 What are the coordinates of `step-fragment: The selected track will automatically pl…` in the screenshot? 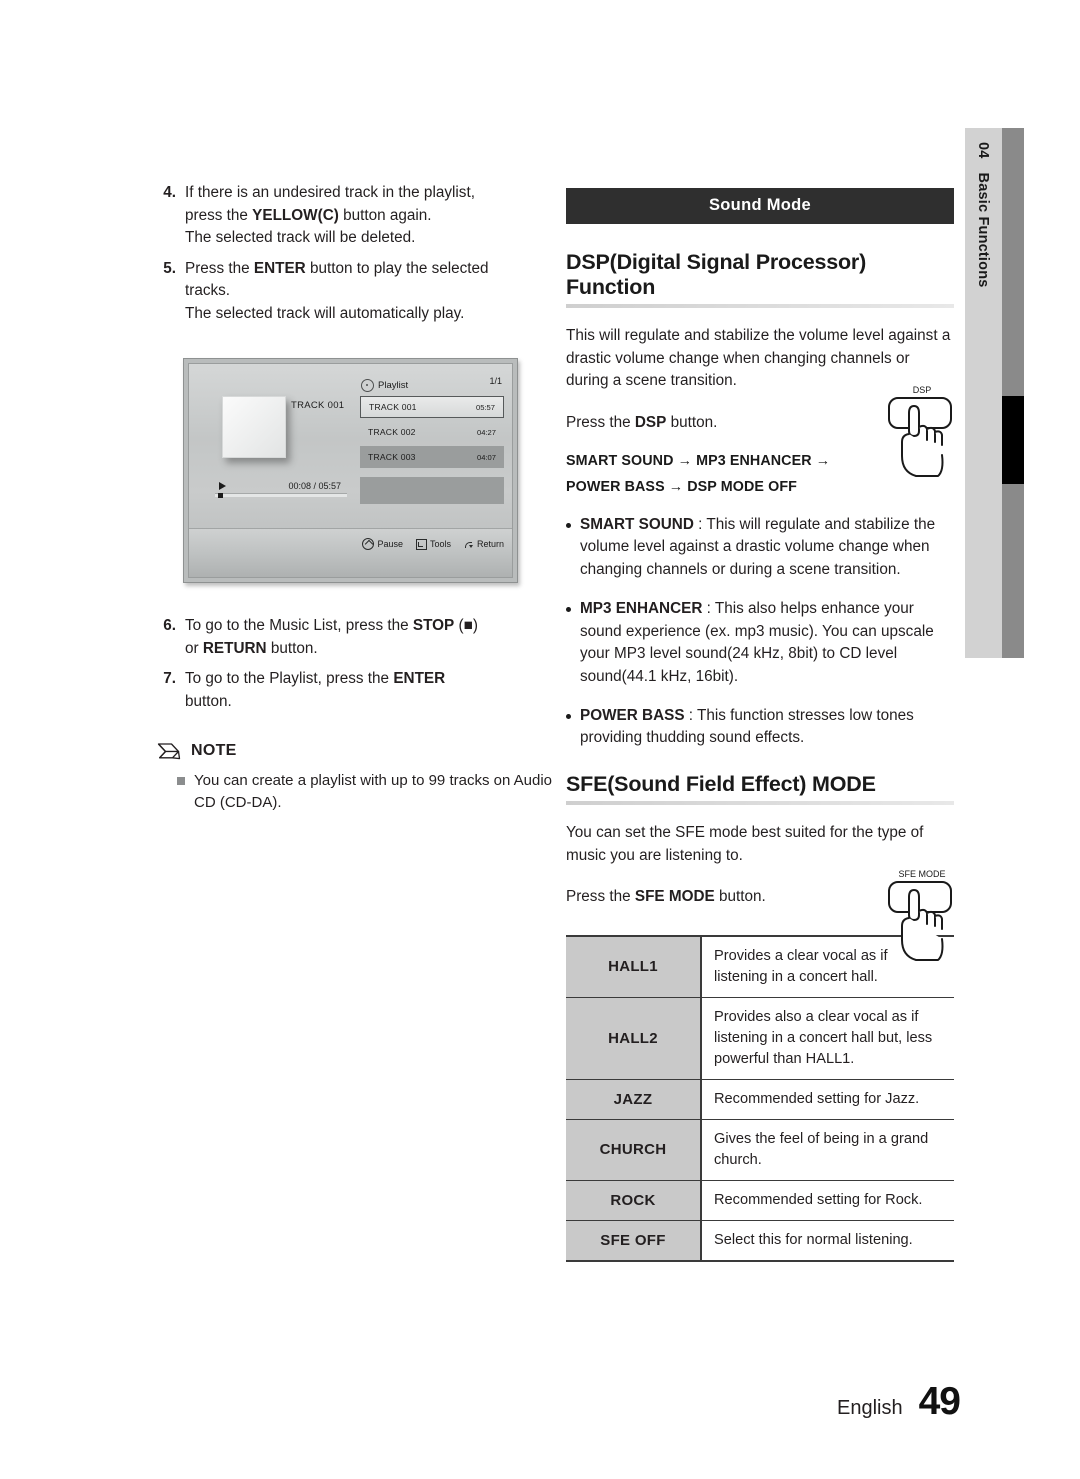 It's located at (325, 313).